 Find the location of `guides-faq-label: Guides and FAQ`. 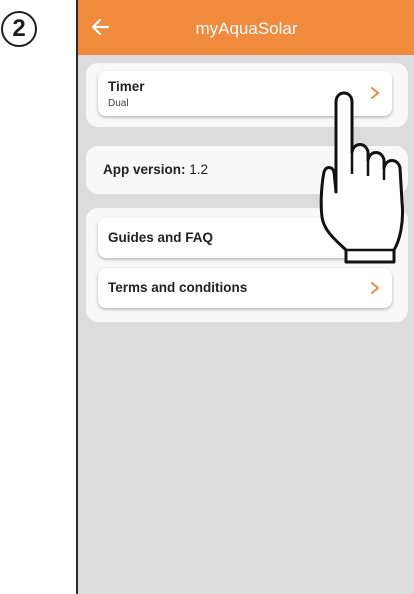

guides-faq-label: Guides and FAQ is located at coordinates (161, 237).